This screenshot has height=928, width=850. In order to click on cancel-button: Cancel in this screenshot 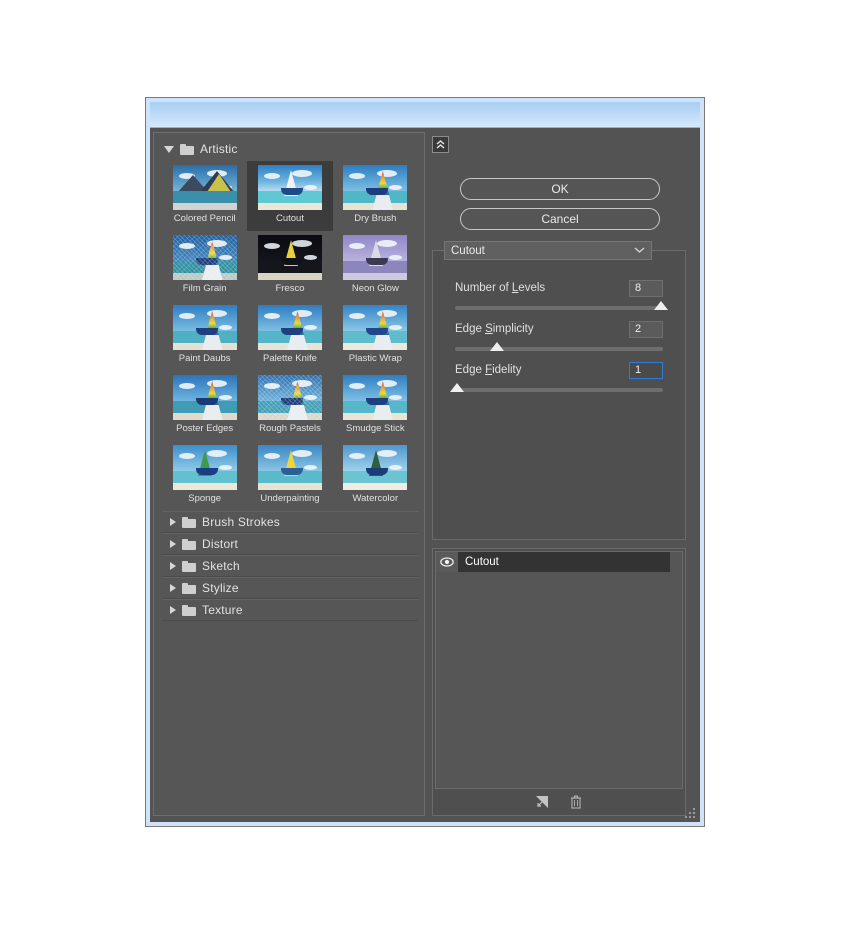, I will do `click(560, 219)`.